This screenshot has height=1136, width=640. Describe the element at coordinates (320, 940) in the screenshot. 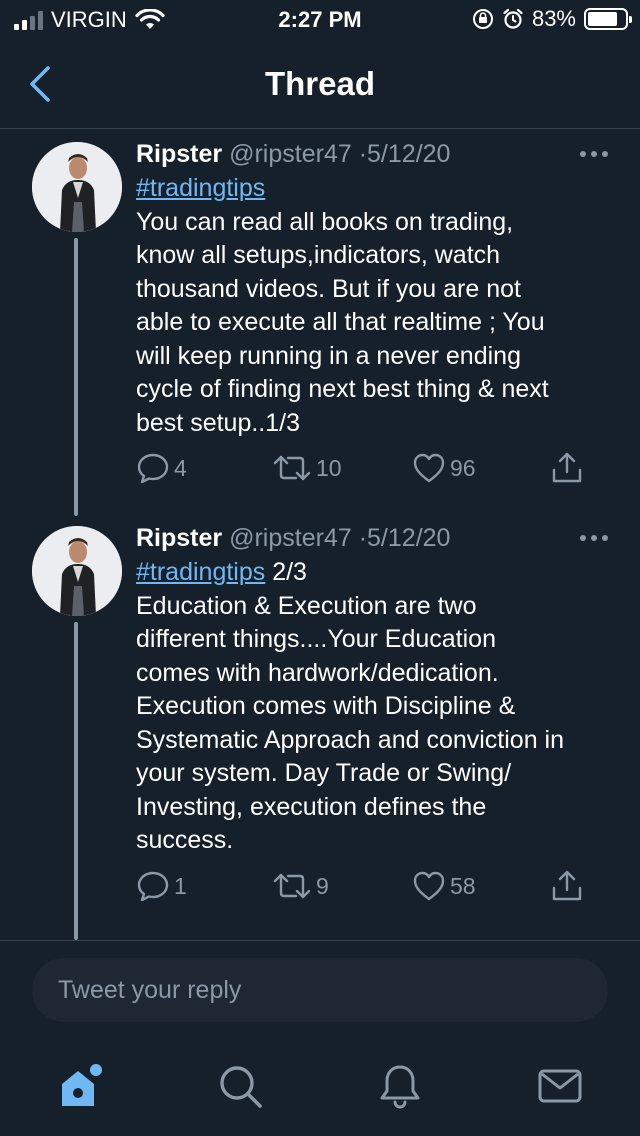

I see `reply-divider` at that location.